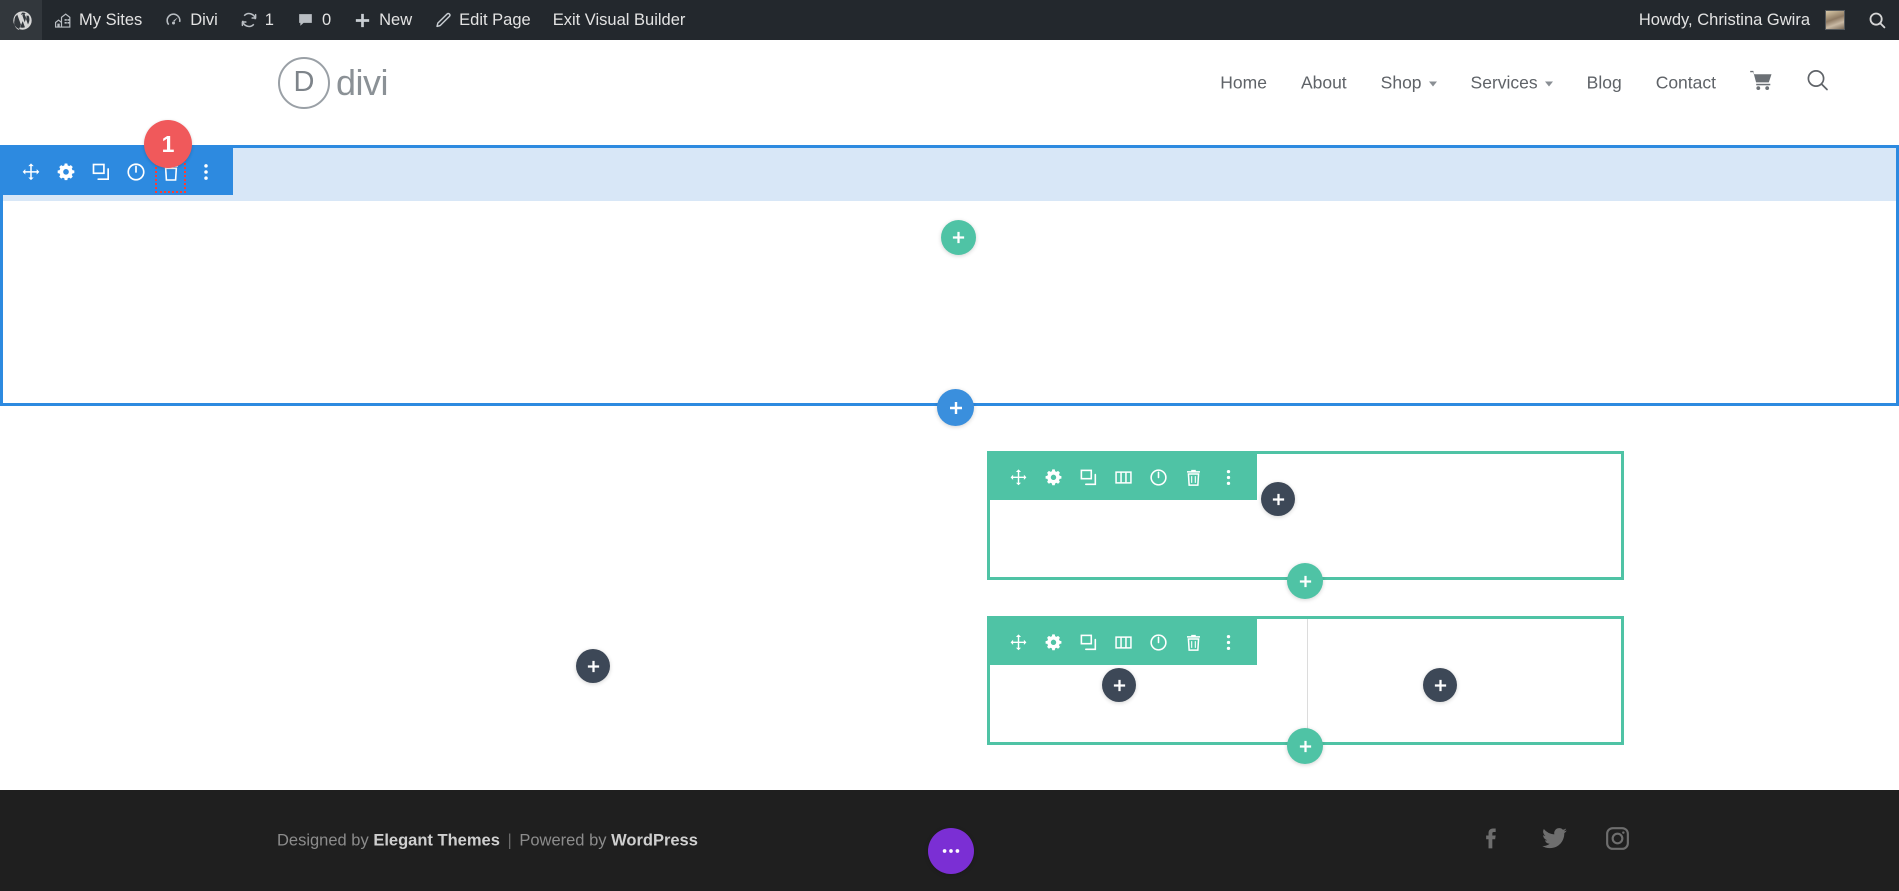 This screenshot has height=891, width=1899. I want to click on plus-icon, so click(362, 20).